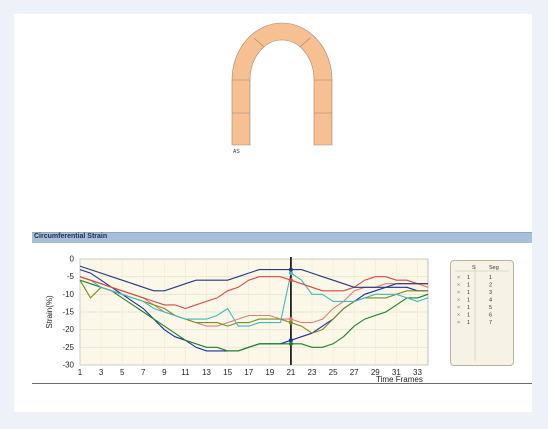 Image resolution: width=548 pixels, height=429 pixels. Describe the element at coordinates (354, 372) in the screenshot. I see `x-tick-label: 27` at that location.